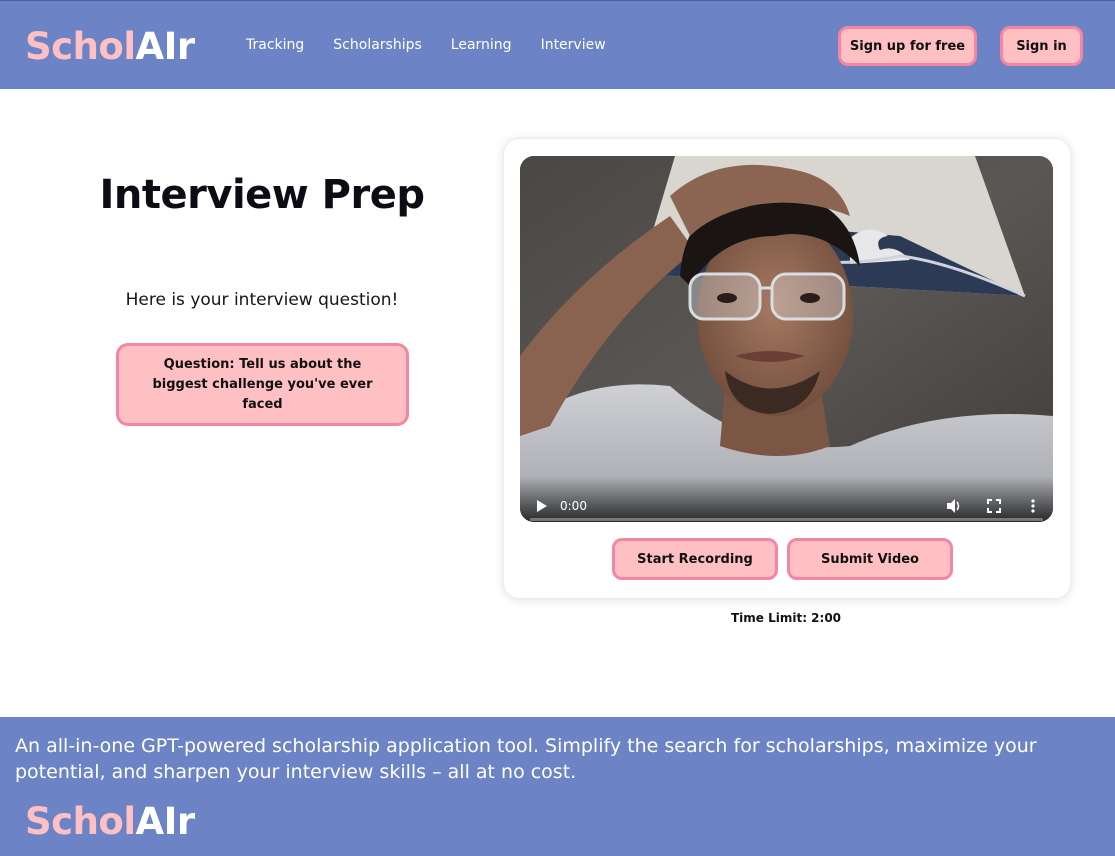  I want to click on nav-scholarships: Scholarships, so click(377, 45).